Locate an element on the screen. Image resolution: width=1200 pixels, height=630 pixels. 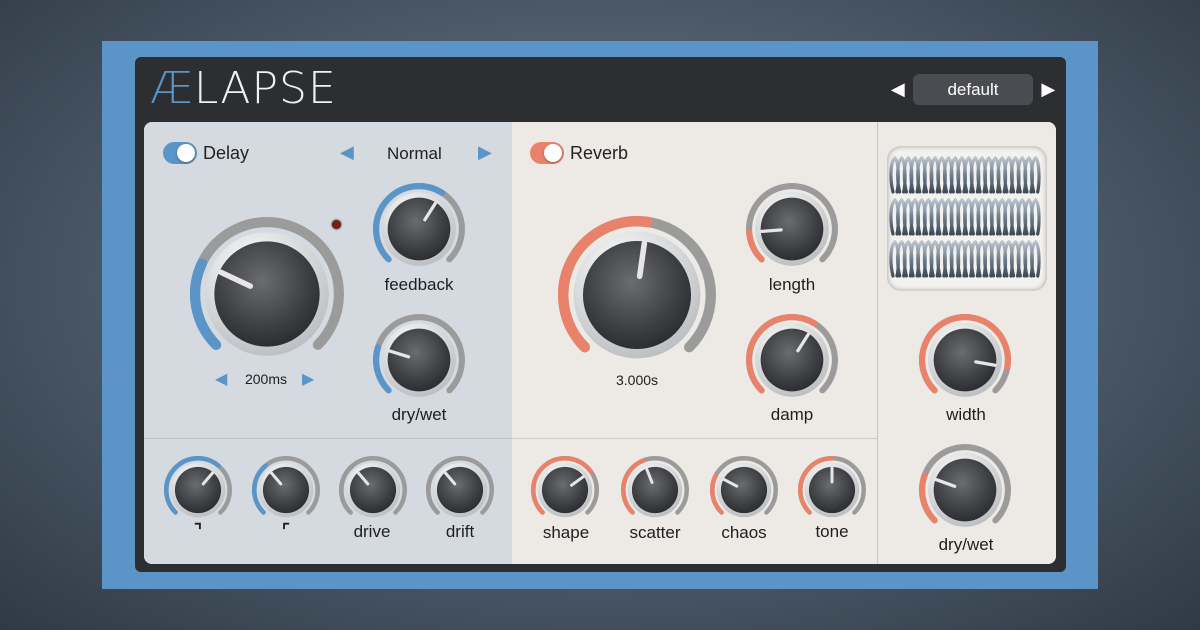
high-cut-knob is located at coordinates (286, 492).